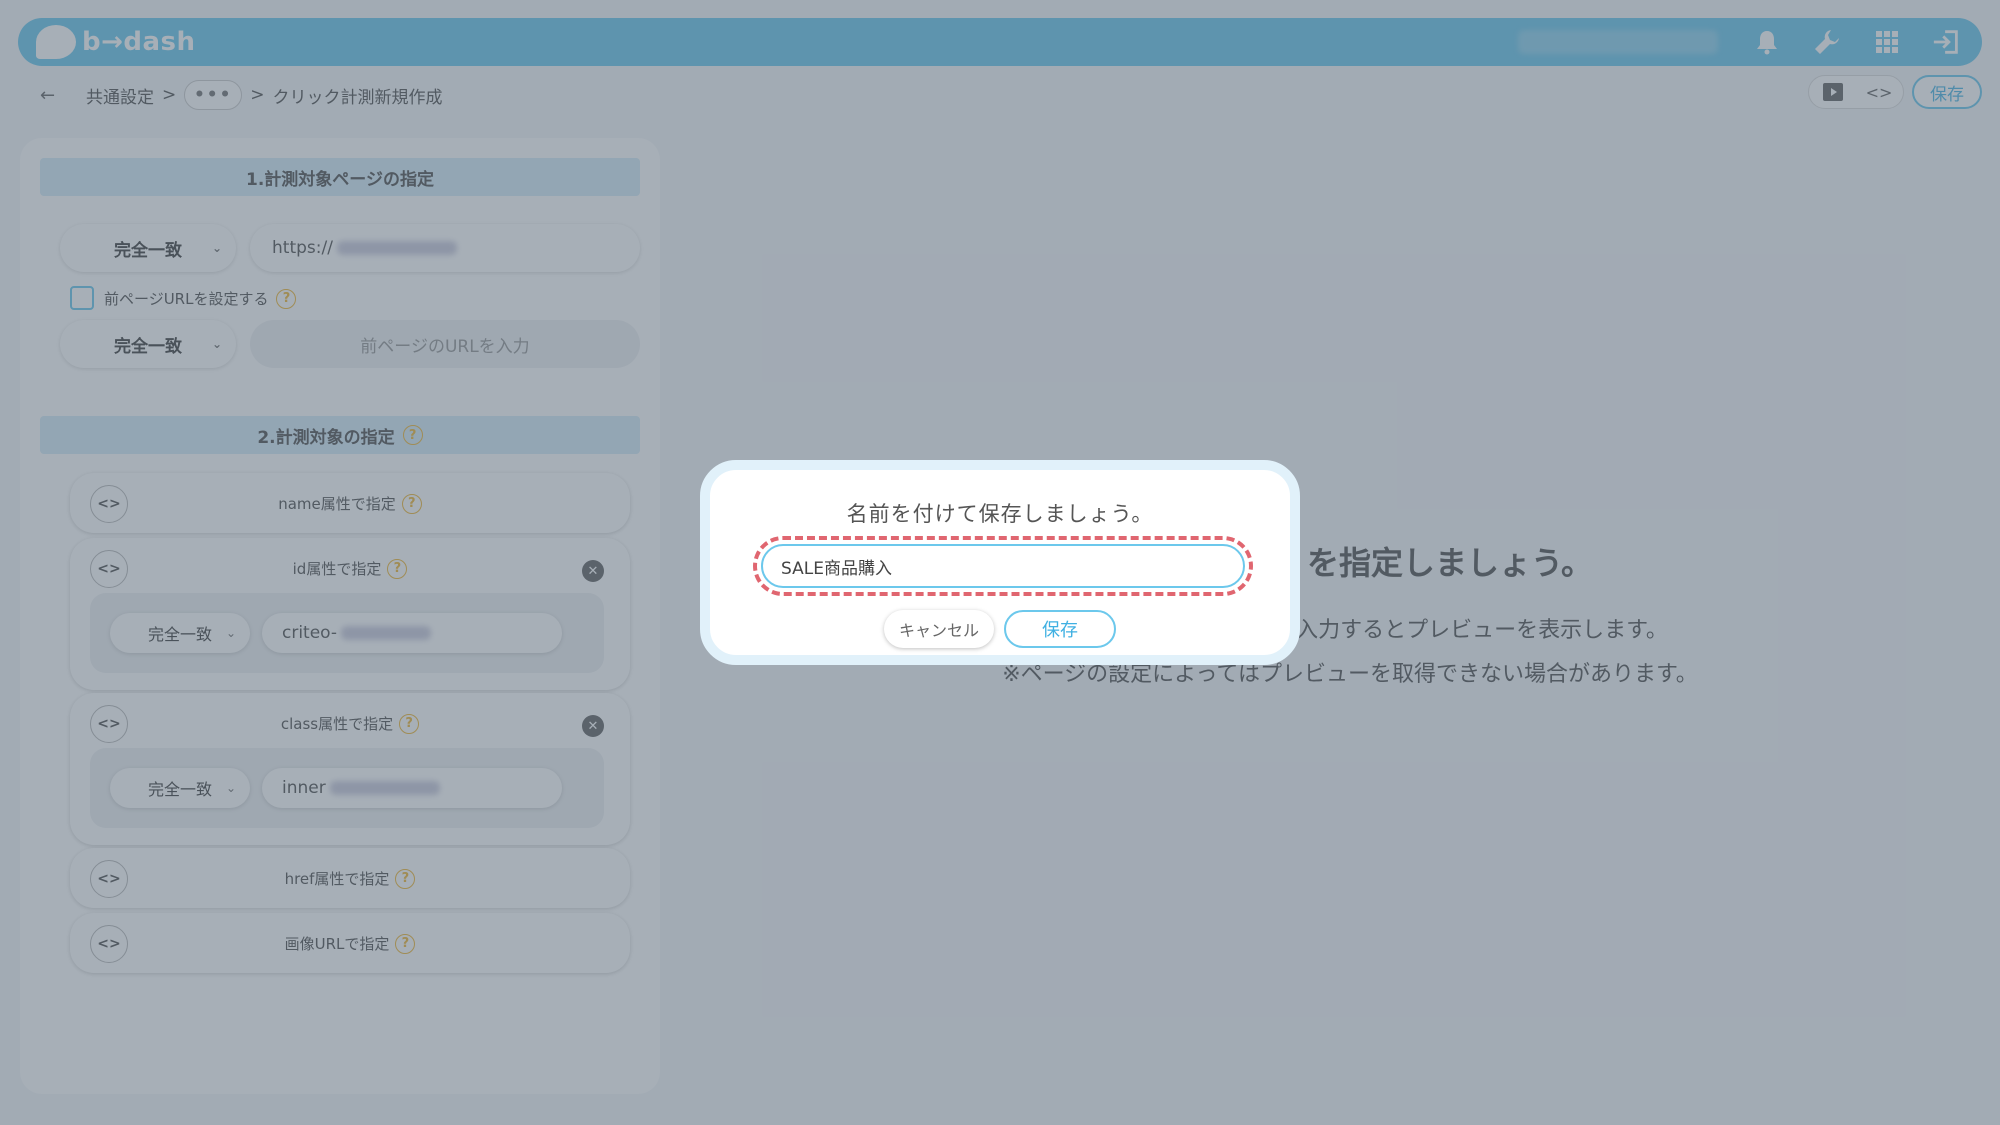 Image resolution: width=2000 pixels, height=1125 pixels. I want to click on dialog-save-button: 保存, so click(1060, 629).